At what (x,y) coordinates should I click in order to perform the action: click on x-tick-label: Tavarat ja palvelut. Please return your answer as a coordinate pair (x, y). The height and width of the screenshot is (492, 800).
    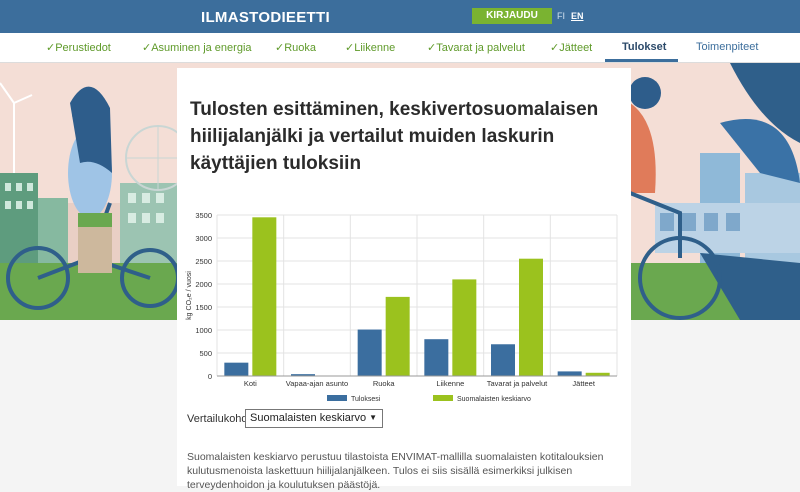
    Looking at the image, I should click on (517, 383).